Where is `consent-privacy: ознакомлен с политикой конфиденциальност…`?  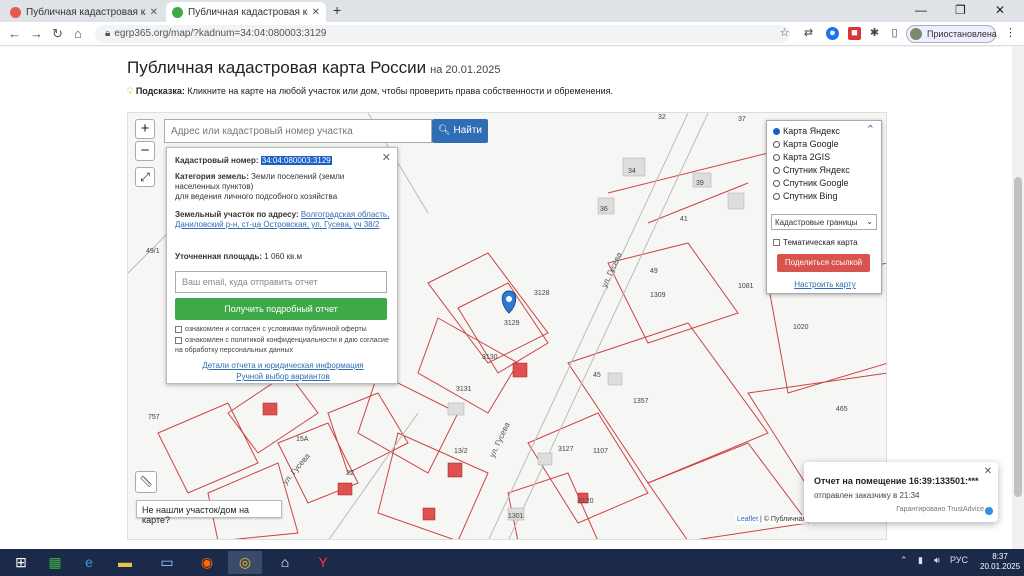
consent-privacy: ознакомлен с политикой конфиденциальност… is located at coordinates (282, 346).